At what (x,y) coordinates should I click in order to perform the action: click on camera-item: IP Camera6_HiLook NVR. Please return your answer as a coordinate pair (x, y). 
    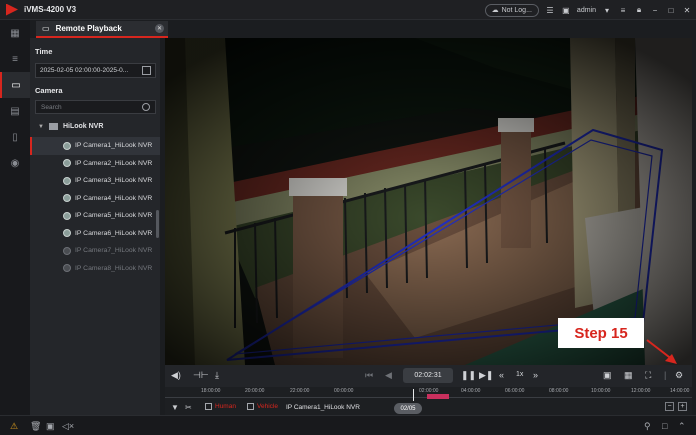
    Looking at the image, I should click on (95, 234).